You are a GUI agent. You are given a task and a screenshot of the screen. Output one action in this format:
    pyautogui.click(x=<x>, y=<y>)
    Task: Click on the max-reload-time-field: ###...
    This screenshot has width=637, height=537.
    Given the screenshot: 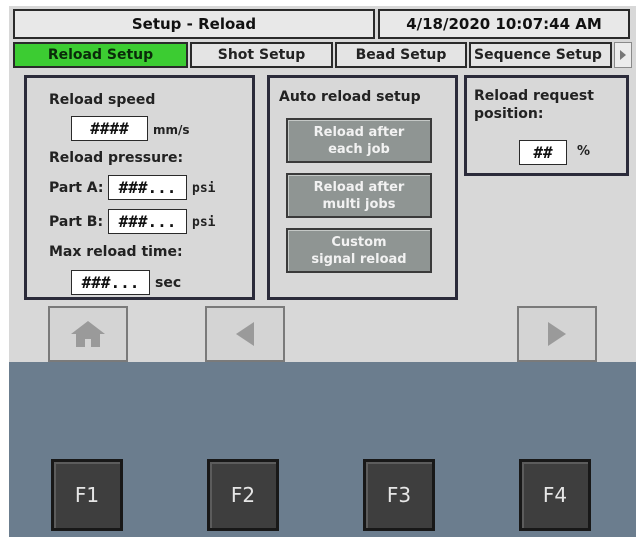 What is the action you would take?
    pyautogui.click(x=110, y=282)
    